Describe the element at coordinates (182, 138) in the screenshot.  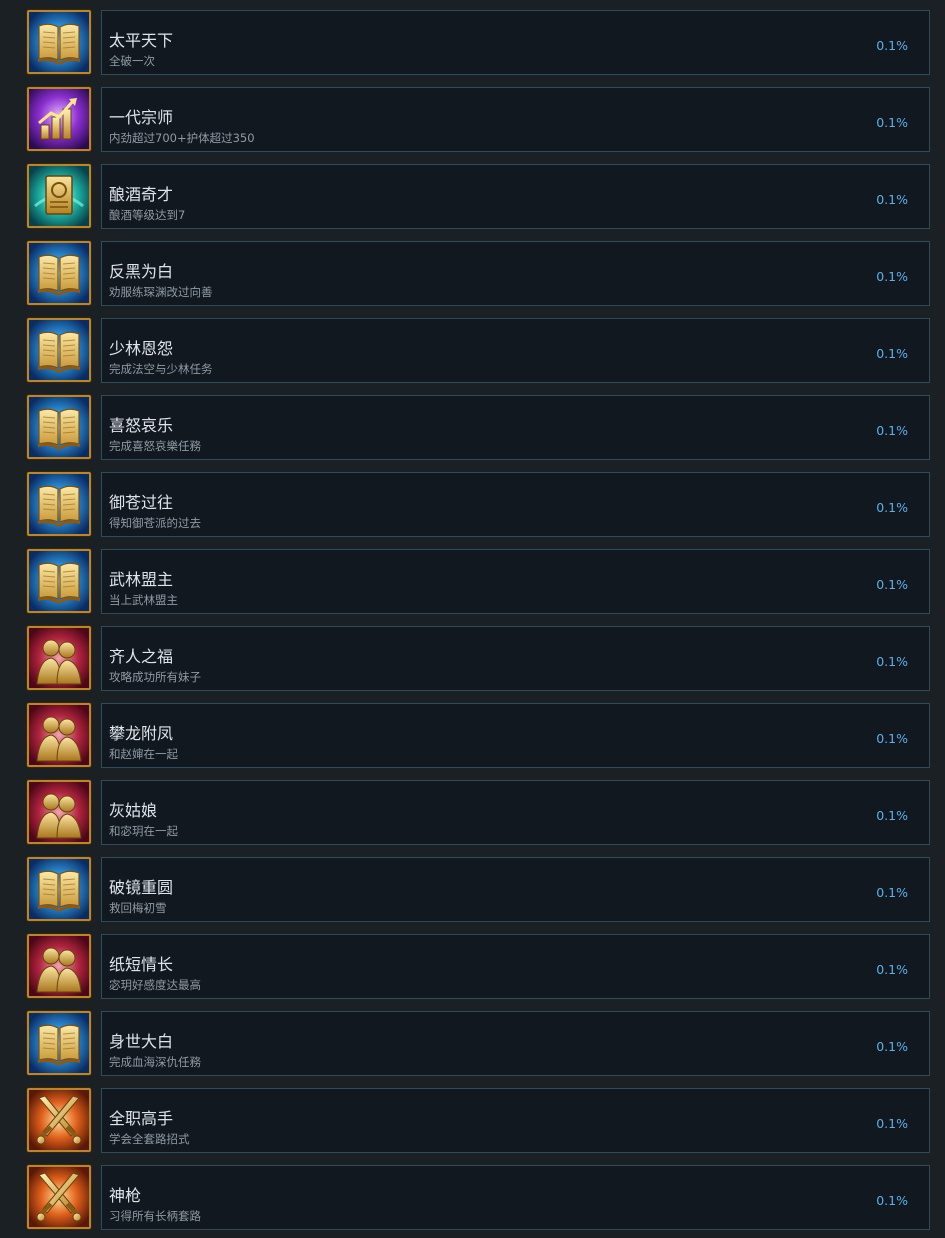
I see `achievement-description: 内劲超过700+护体超过350` at that location.